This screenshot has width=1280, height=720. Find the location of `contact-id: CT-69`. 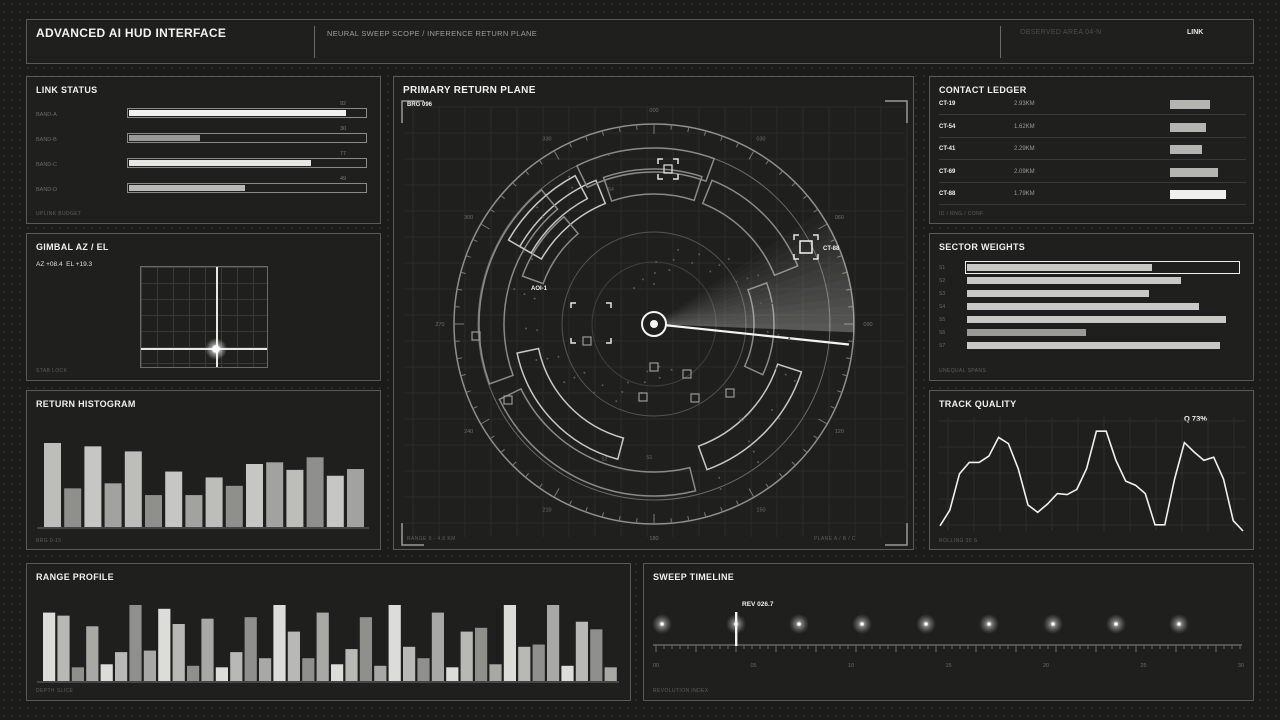

contact-id: CT-69 is located at coordinates (947, 172).